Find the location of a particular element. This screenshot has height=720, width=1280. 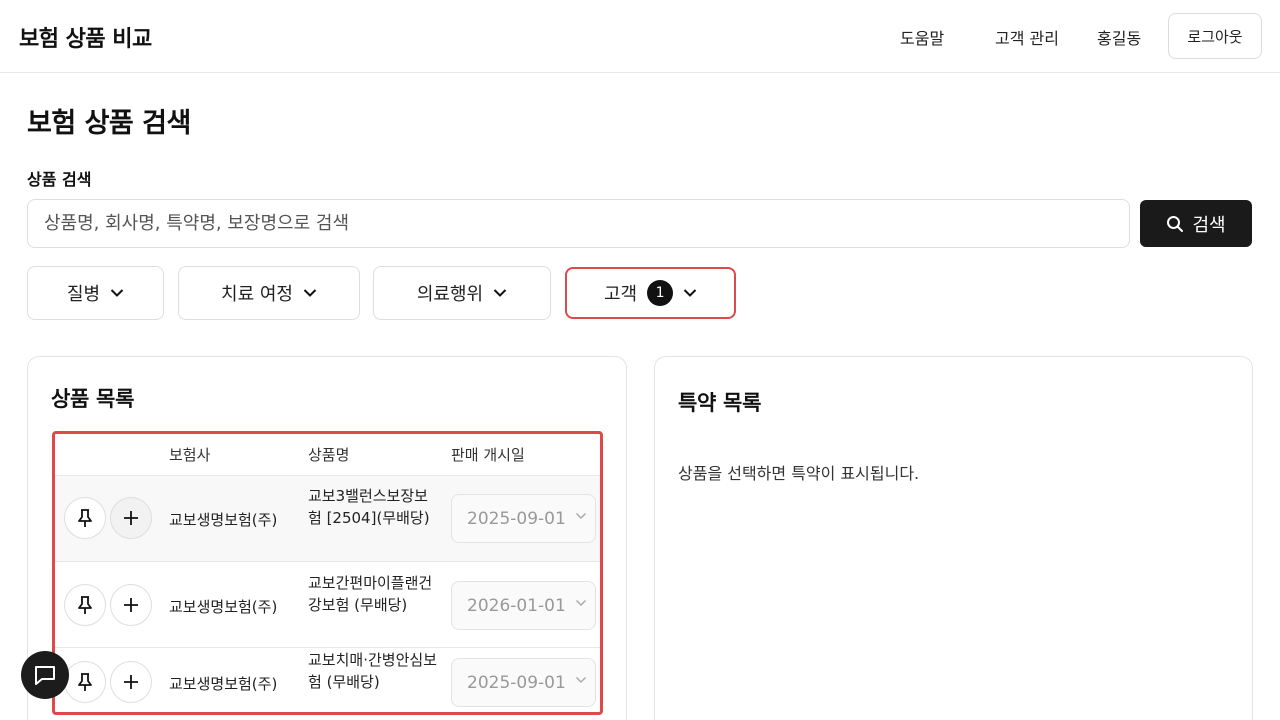

cell-product-name: 교보3밸런스보장보험 [2504](무배당) is located at coordinates (369, 507).